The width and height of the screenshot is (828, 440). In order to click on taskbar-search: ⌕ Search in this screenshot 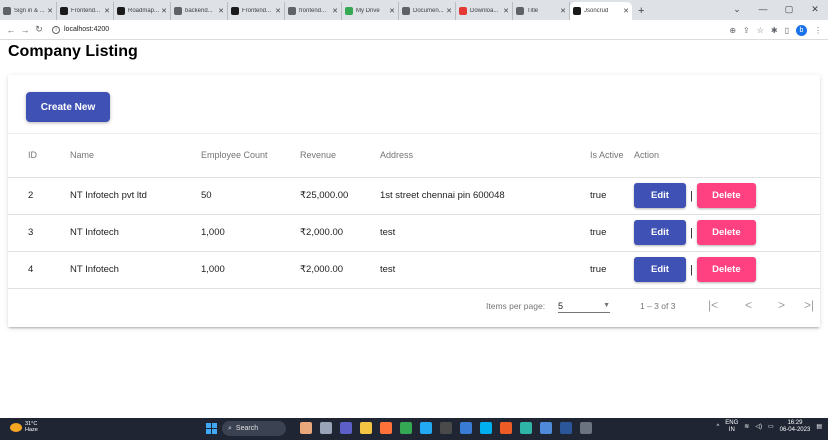, I will do `click(254, 428)`.